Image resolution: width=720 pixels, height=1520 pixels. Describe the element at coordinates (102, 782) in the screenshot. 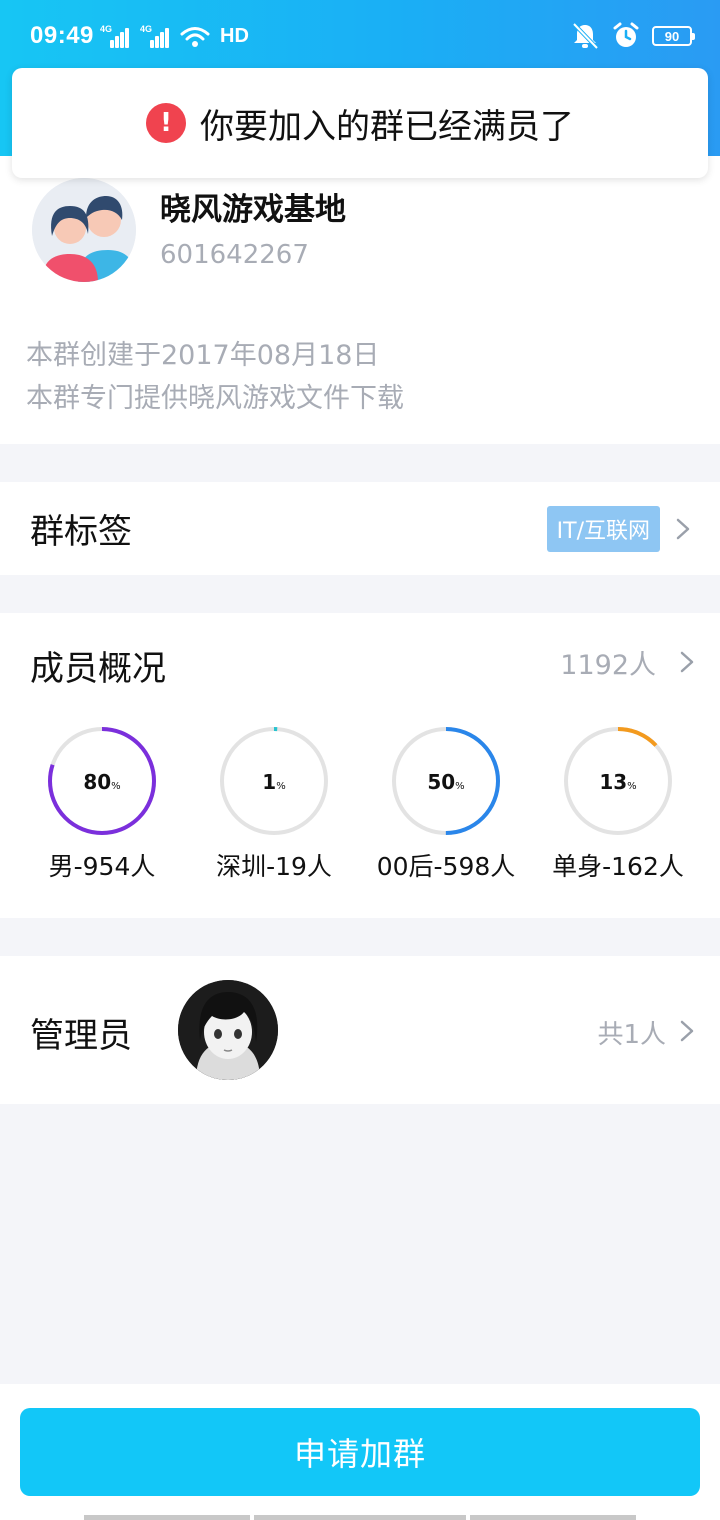

I see `stat-percent: 80%` at that location.